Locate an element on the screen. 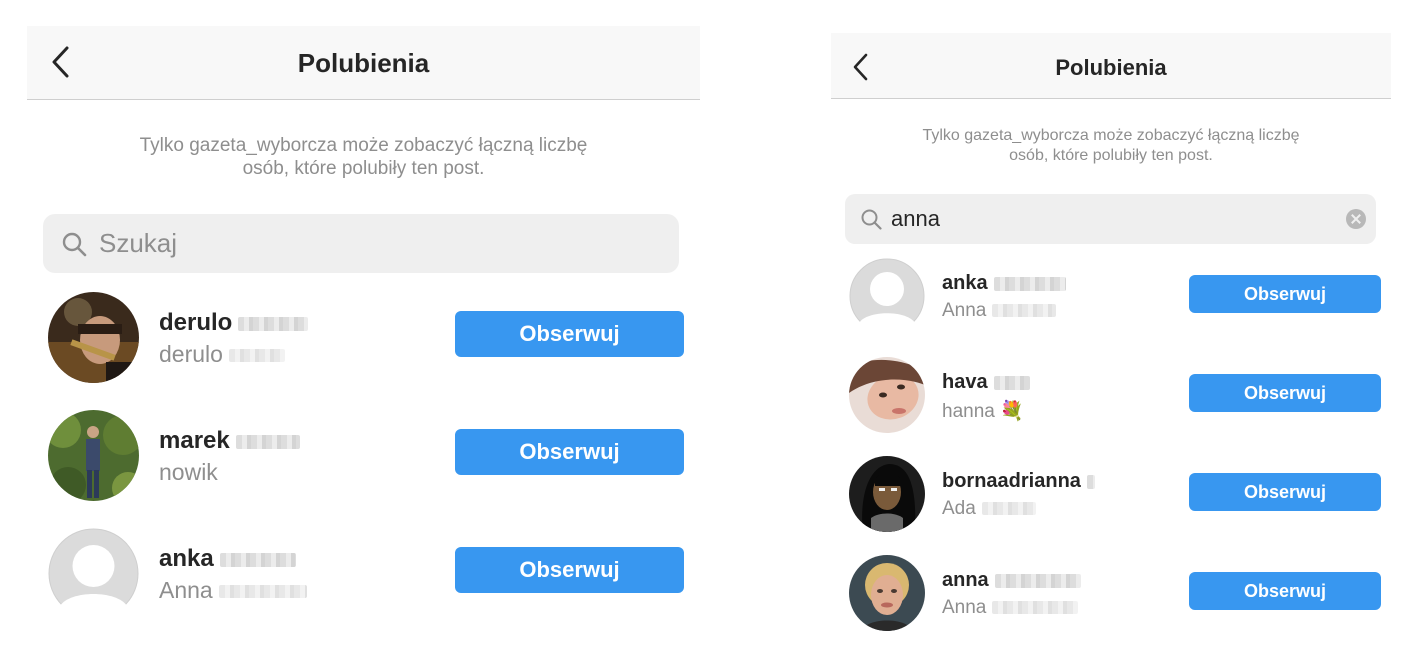 This screenshot has height=657, width=1419. list-item: marek nowik Obserwuj is located at coordinates (363, 456).